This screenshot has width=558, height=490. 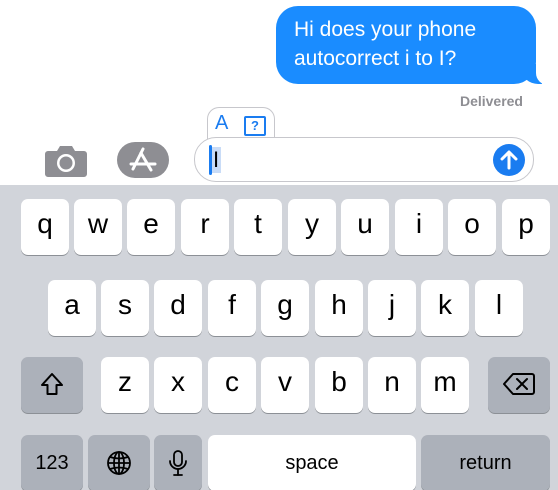 I want to click on key-l: l, so click(x=499, y=308).